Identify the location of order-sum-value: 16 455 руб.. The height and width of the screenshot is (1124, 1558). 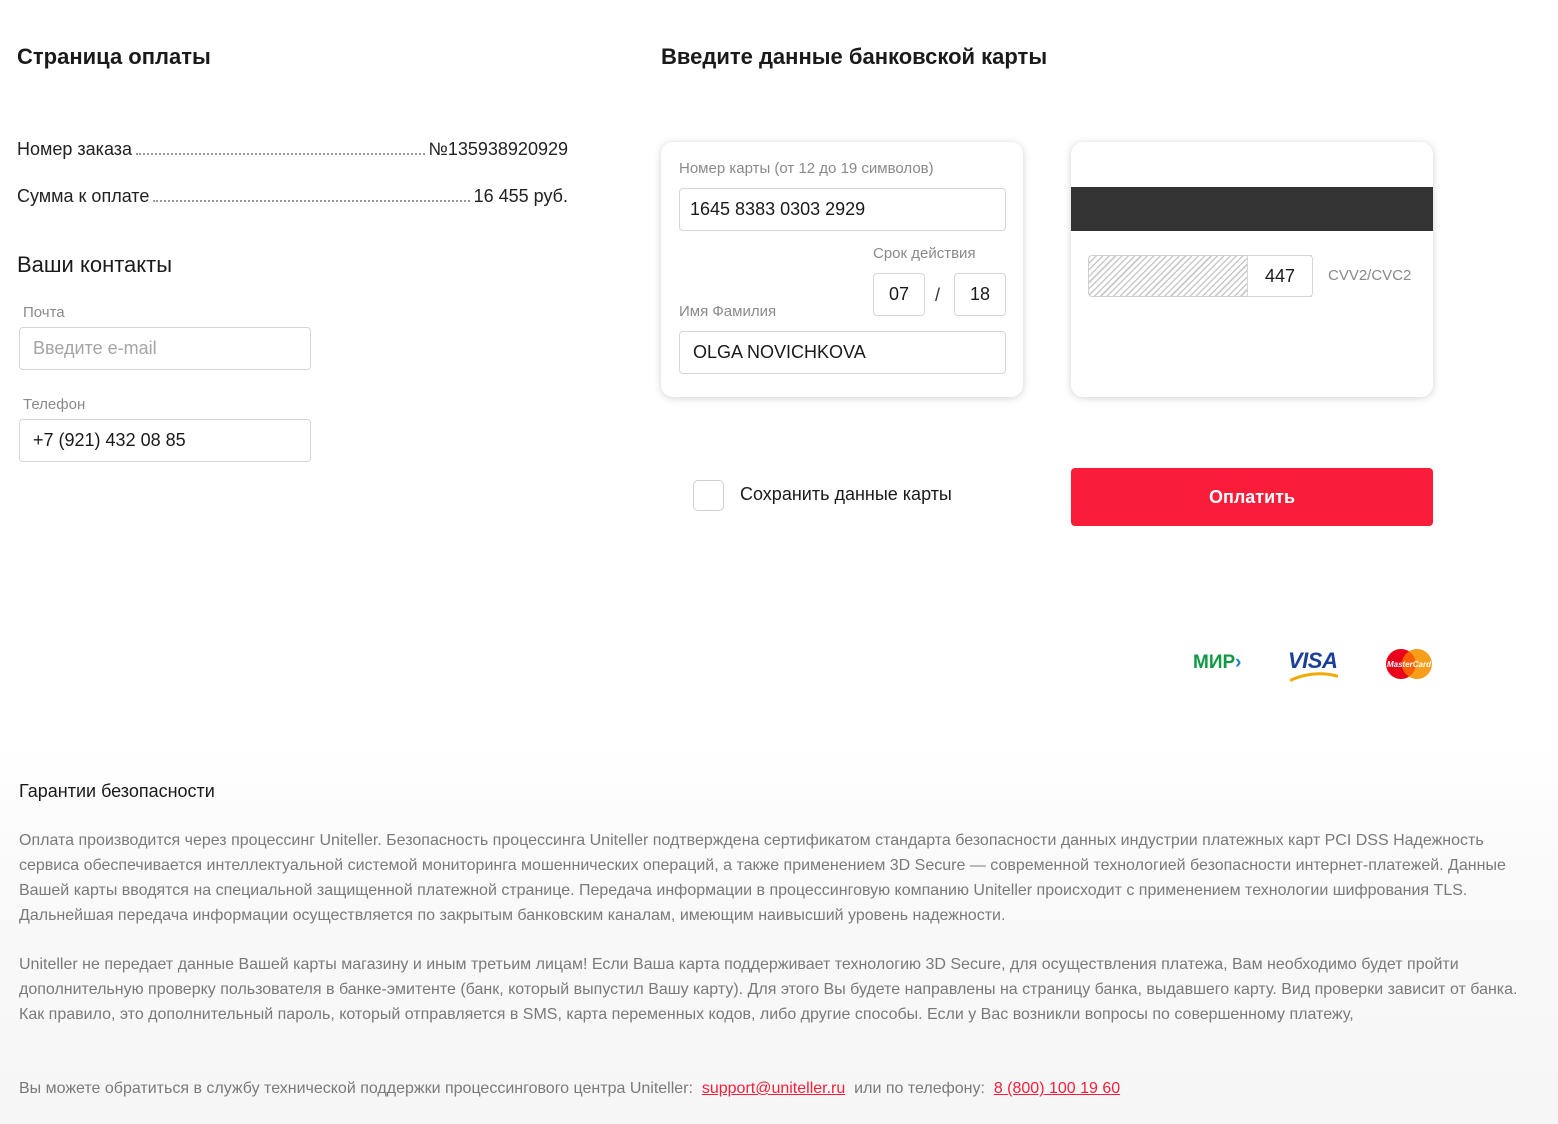
(520, 196).